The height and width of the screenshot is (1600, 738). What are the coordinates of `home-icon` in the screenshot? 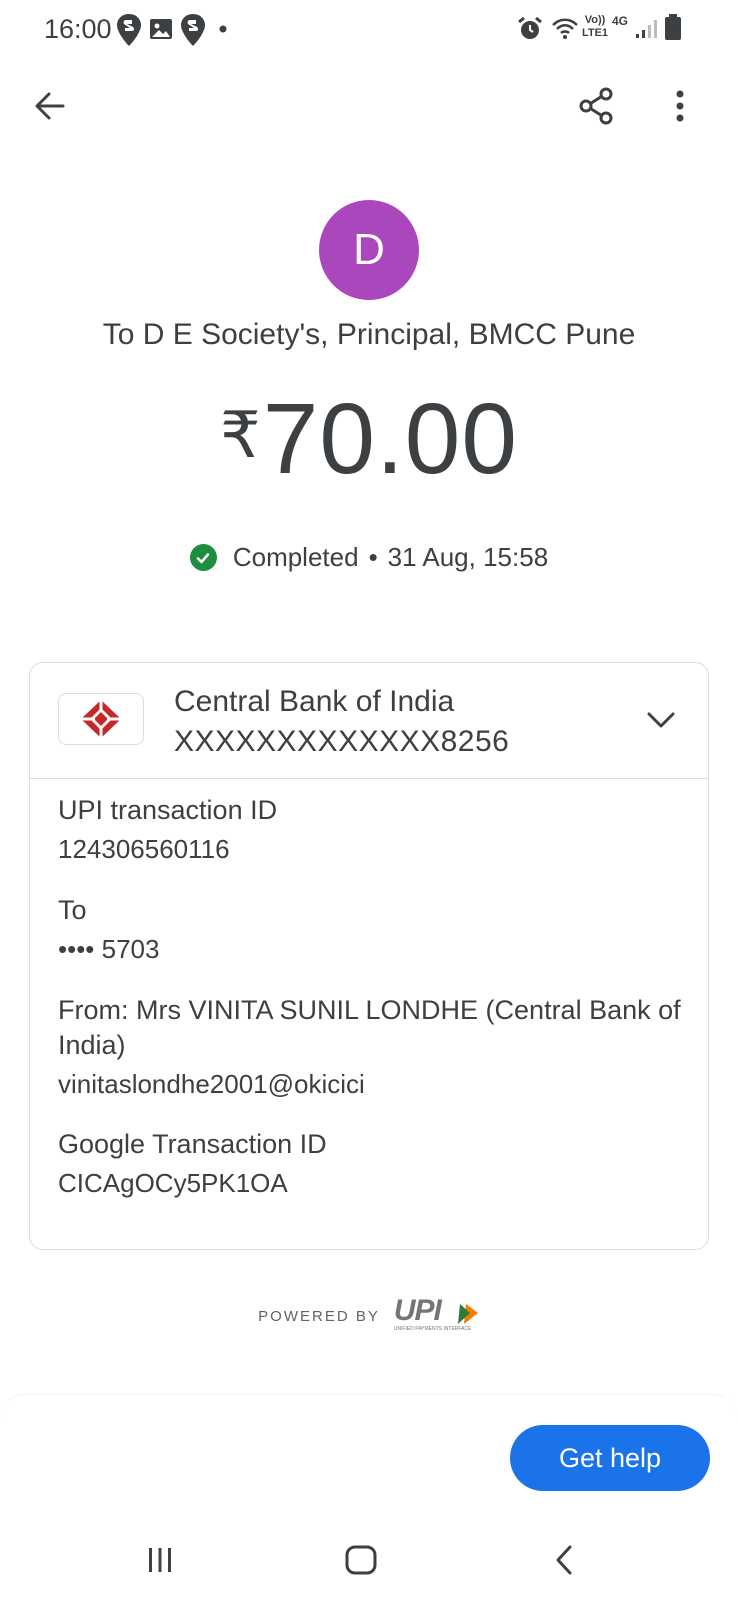 It's located at (361, 1560).